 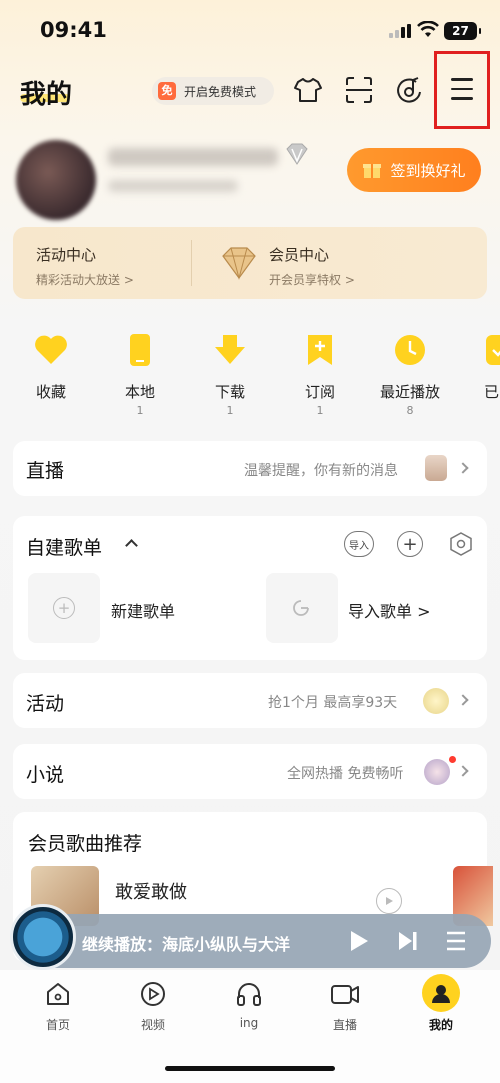 I want to click on bookmark-plus-icon, so click(x=320, y=350).